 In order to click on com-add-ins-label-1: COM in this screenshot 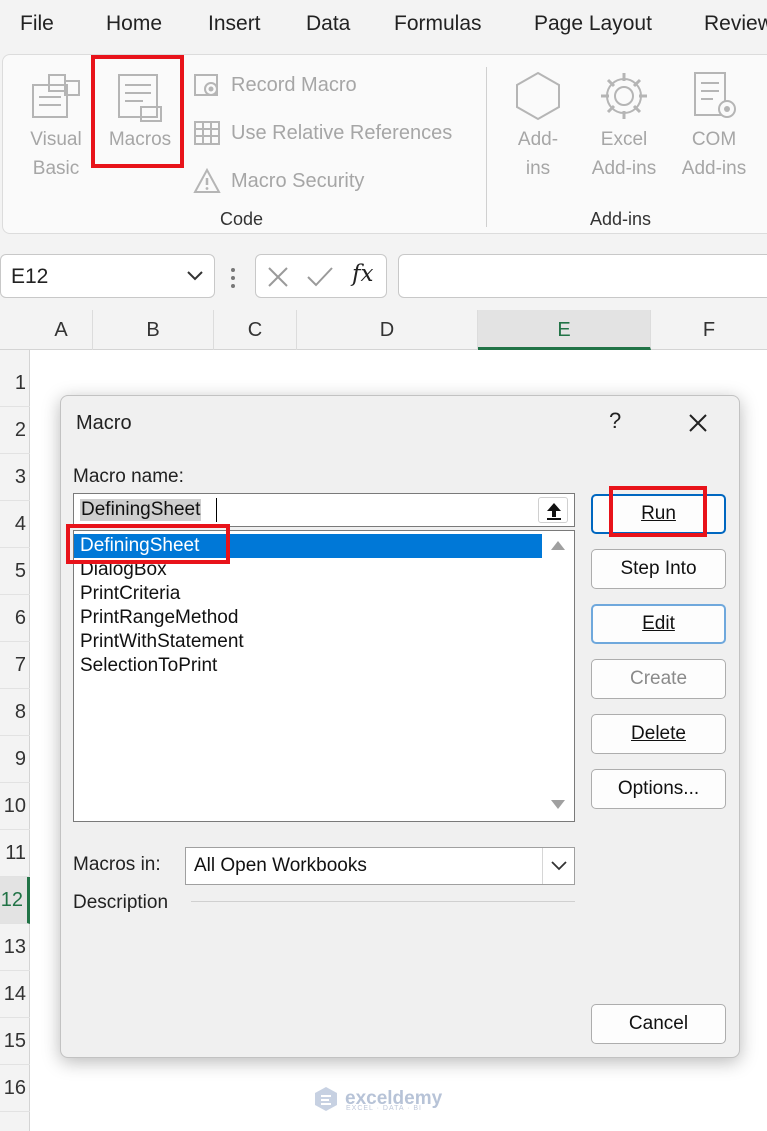, I will do `click(714, 139)`.